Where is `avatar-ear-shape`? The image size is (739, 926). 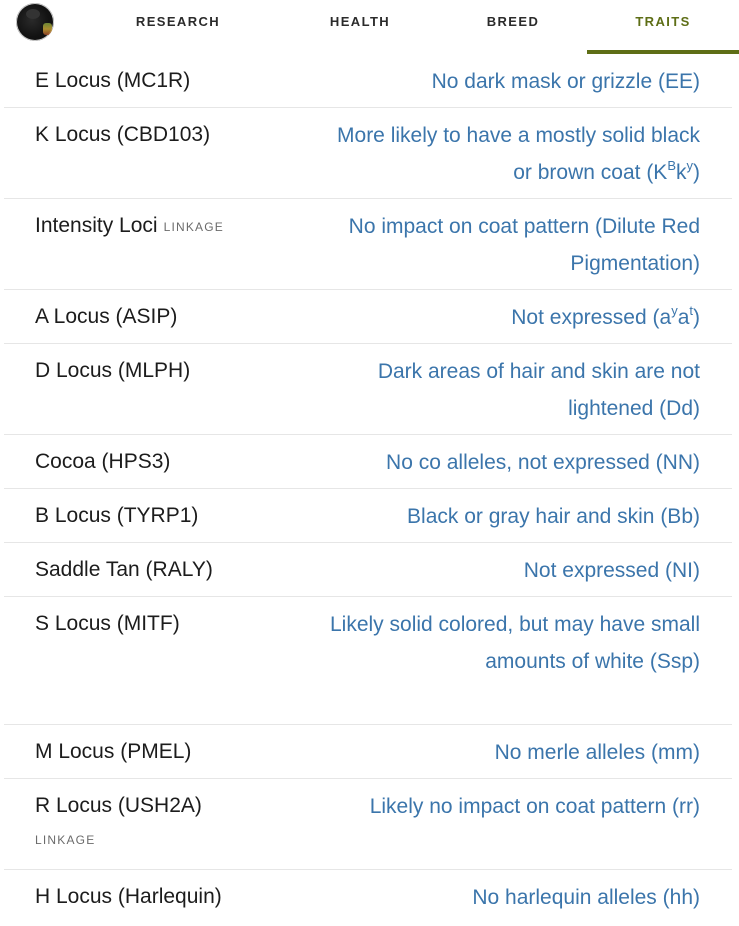
avatar-ear-shape is located at coordinates (33, 14).